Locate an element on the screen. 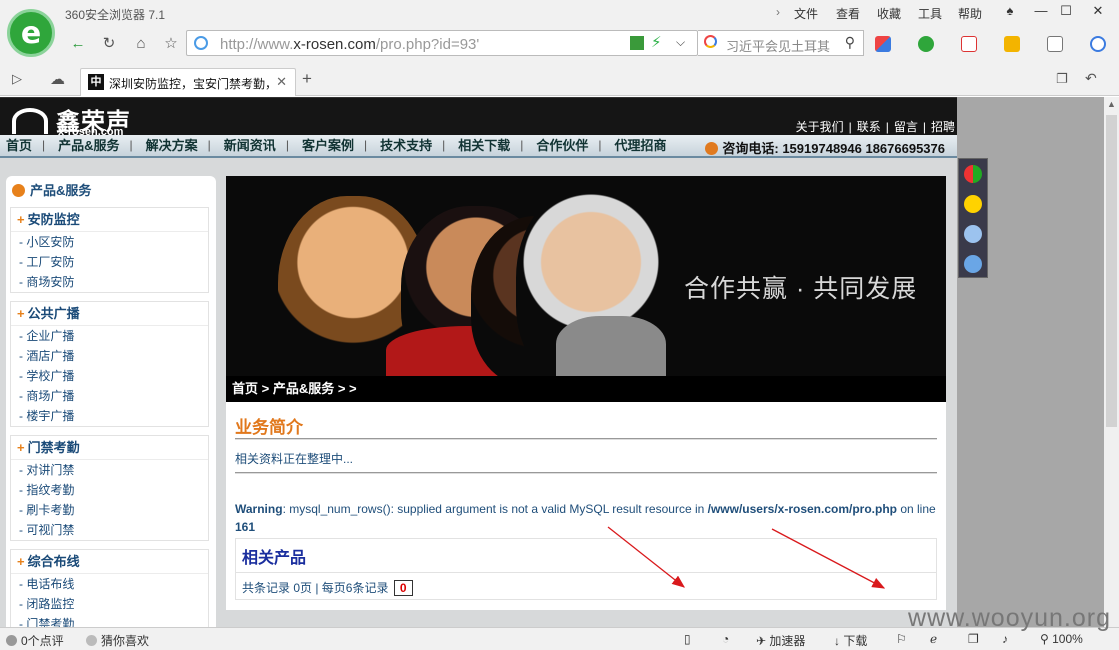 The height and width of the screenshot is (650, 1119). accelerator-button: ✈ 加速器 is located at coordinates (780, 640).